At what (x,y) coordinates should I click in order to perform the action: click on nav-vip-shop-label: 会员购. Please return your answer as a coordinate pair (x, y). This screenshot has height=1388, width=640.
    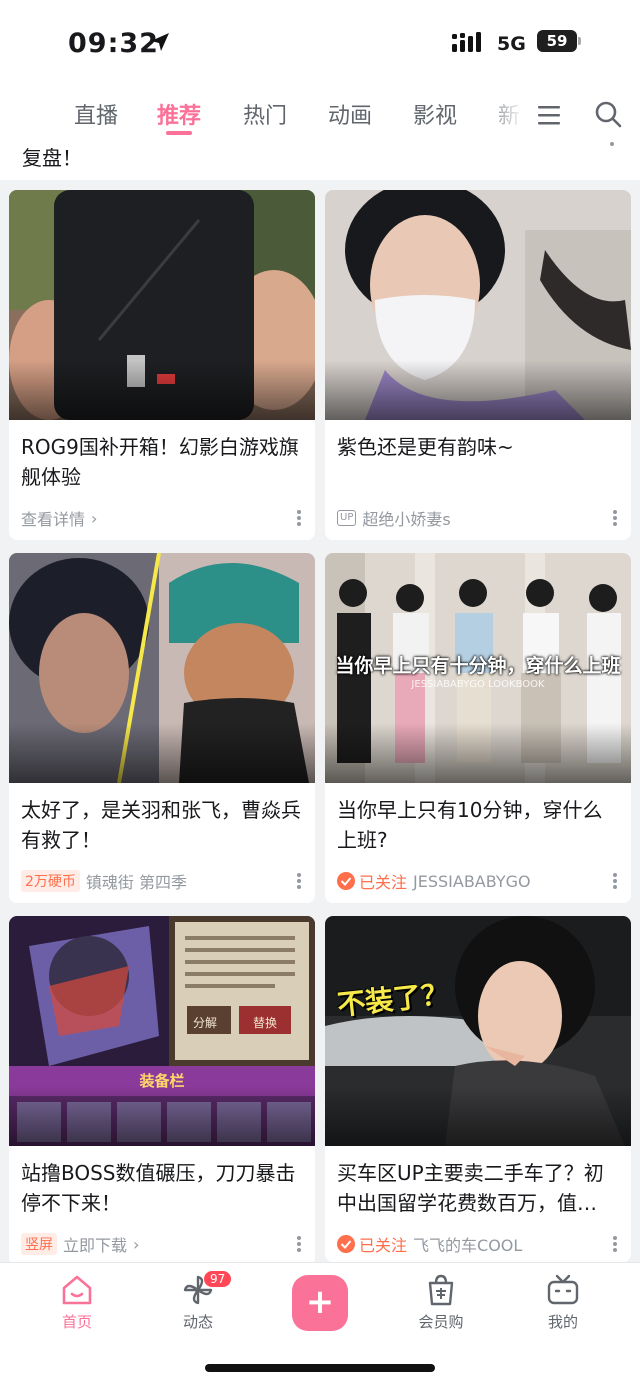
    Looking at the image, I should click on (441, 1322).